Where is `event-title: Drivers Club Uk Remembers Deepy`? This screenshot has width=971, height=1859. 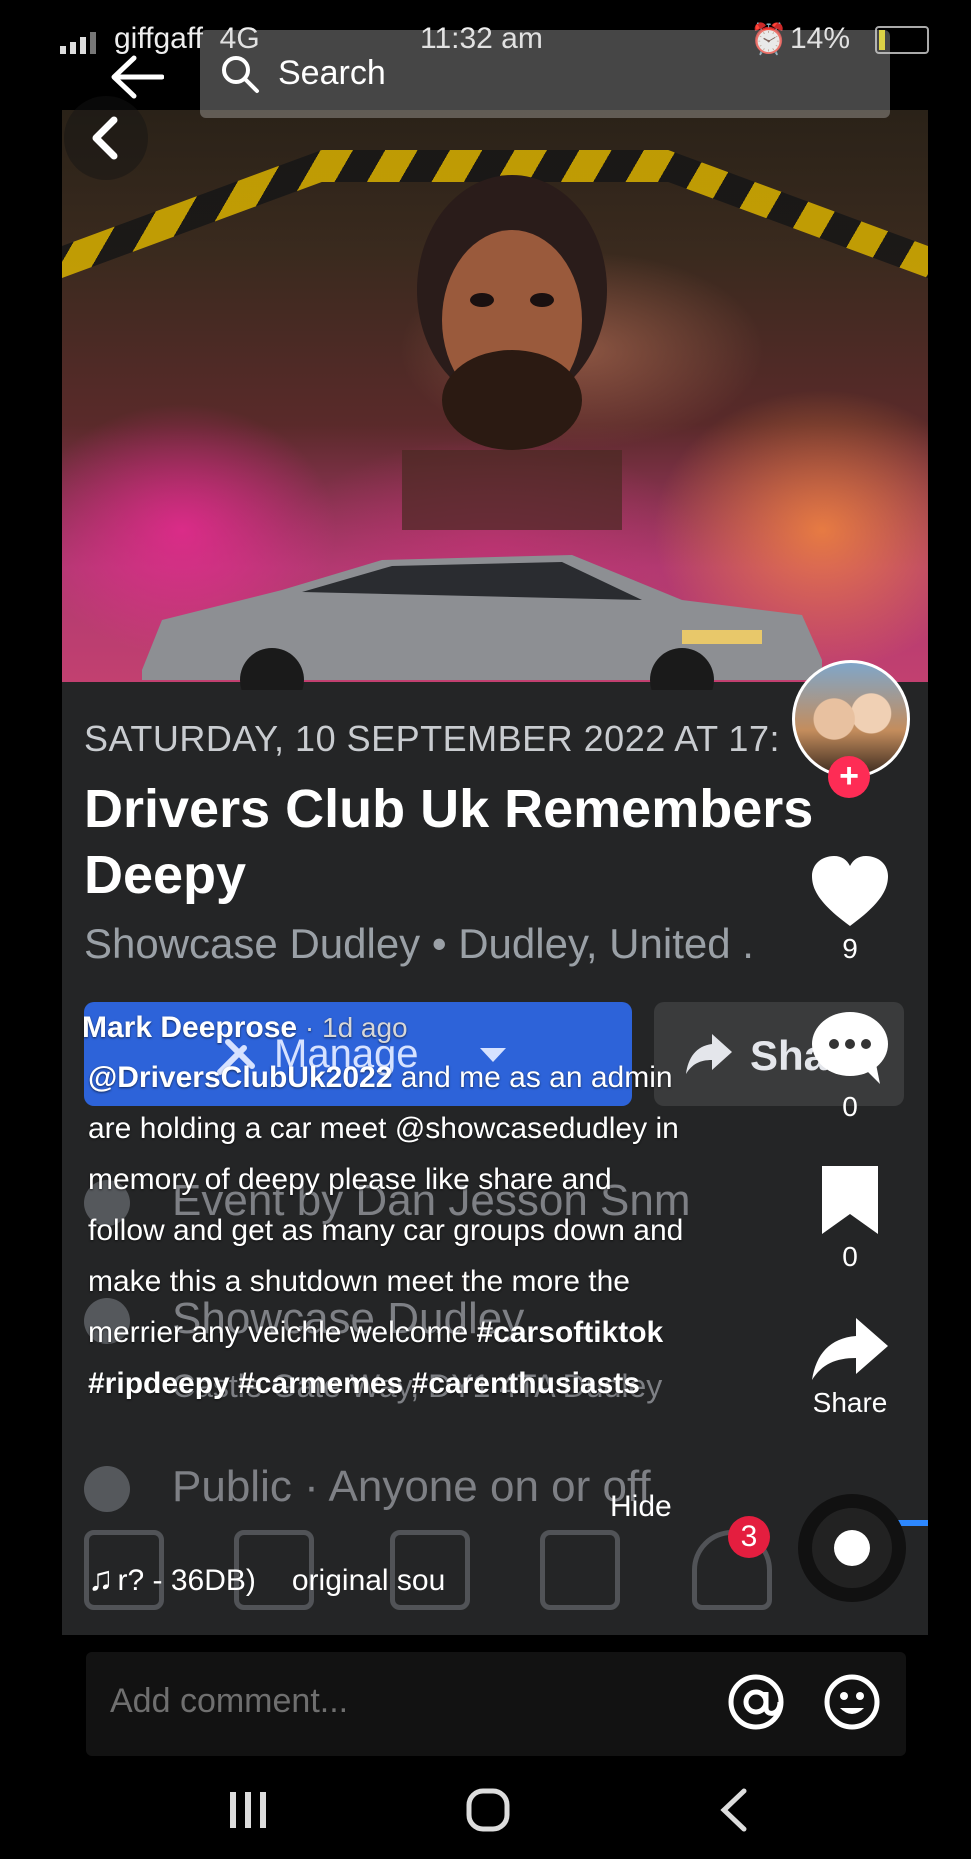 event-title: Drivers Club Uk Remembers Deepy is located at coordinates (449, 842).